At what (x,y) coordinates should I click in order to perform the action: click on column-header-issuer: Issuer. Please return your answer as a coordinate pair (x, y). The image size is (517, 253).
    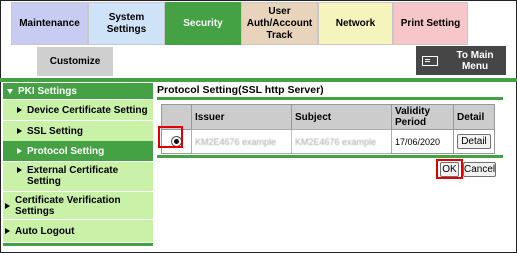
    Looking at the image, I should click on (241, 117).